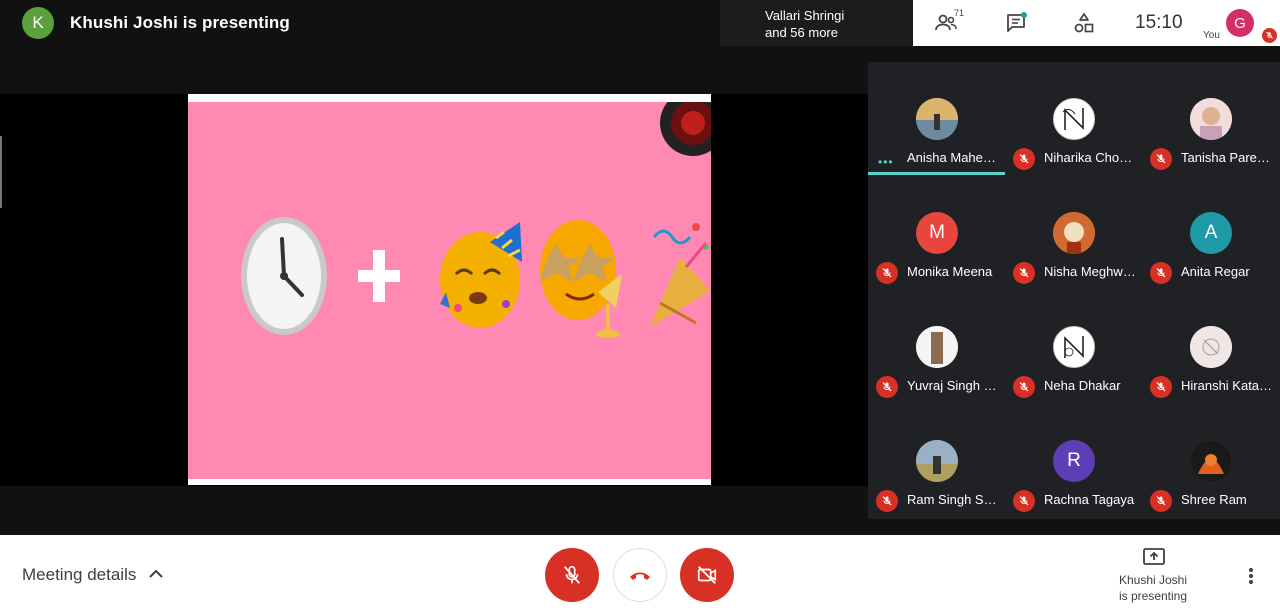 The width and height of the screenshot is (1280, 612). I want to click on participant-avatar: A, so click(1211, 233).